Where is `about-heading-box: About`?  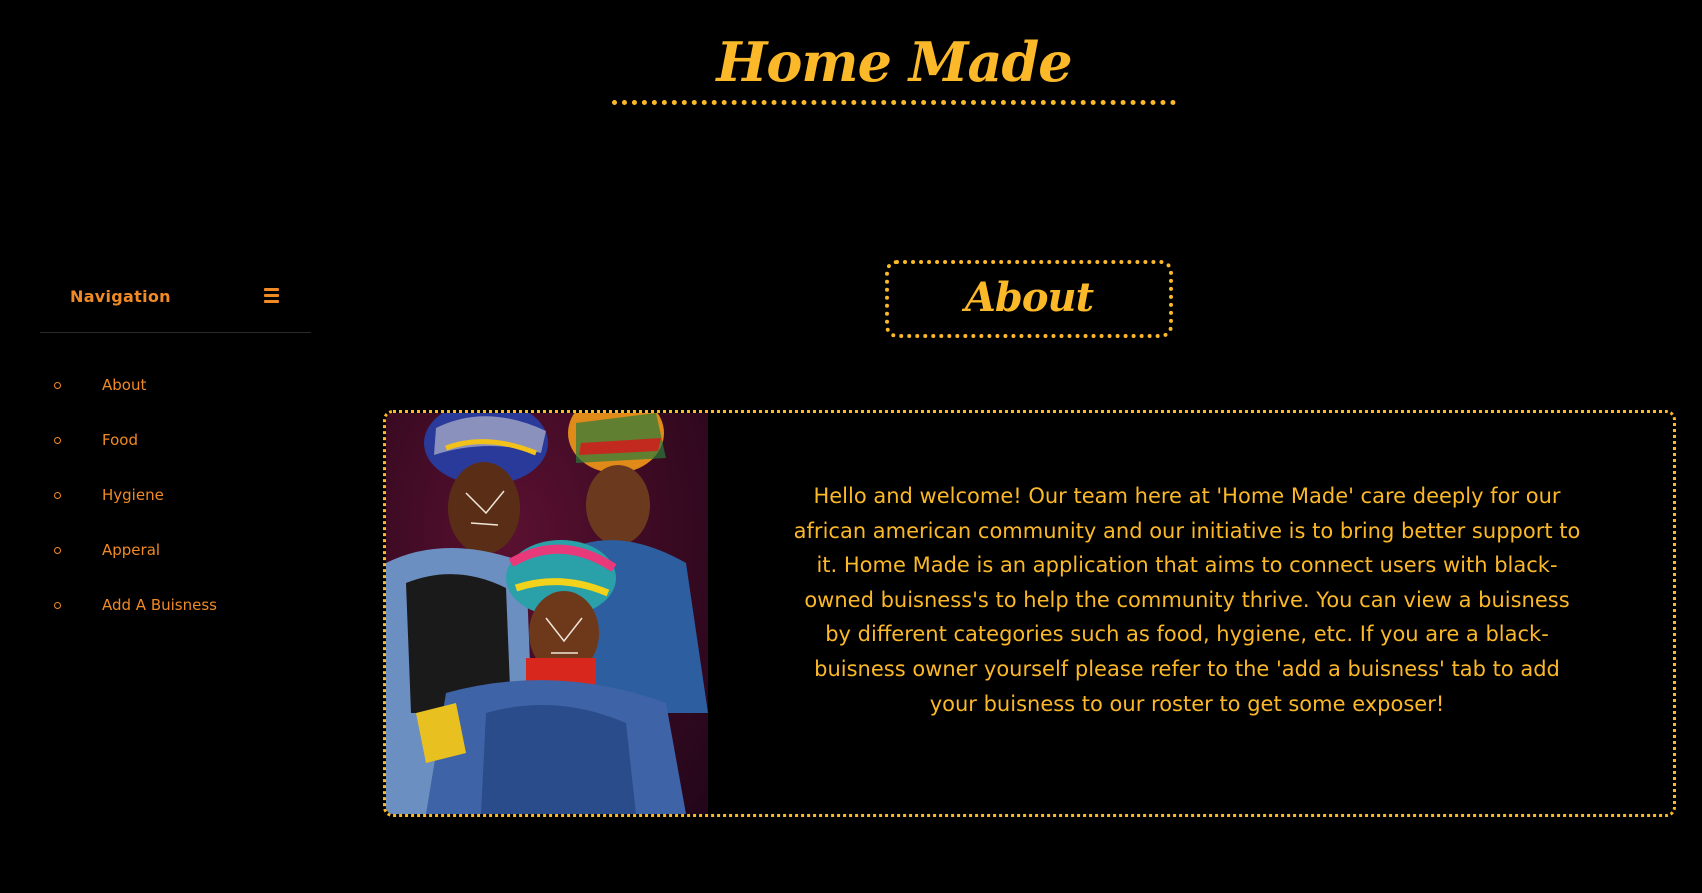 about-heading-box: About is located at coordinates (1029, 299).